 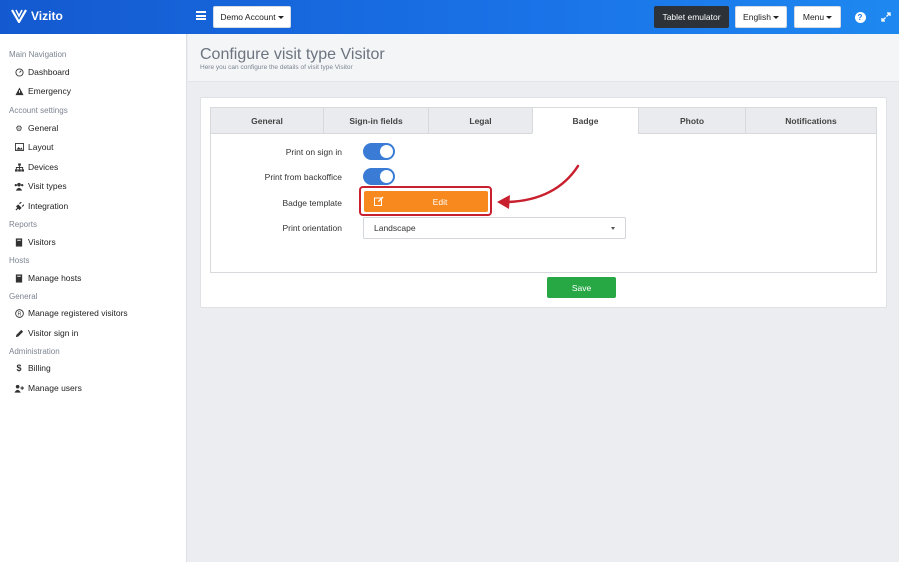 I want to click on sidebar-item-integration: Integration, so click(x=41, y=206).